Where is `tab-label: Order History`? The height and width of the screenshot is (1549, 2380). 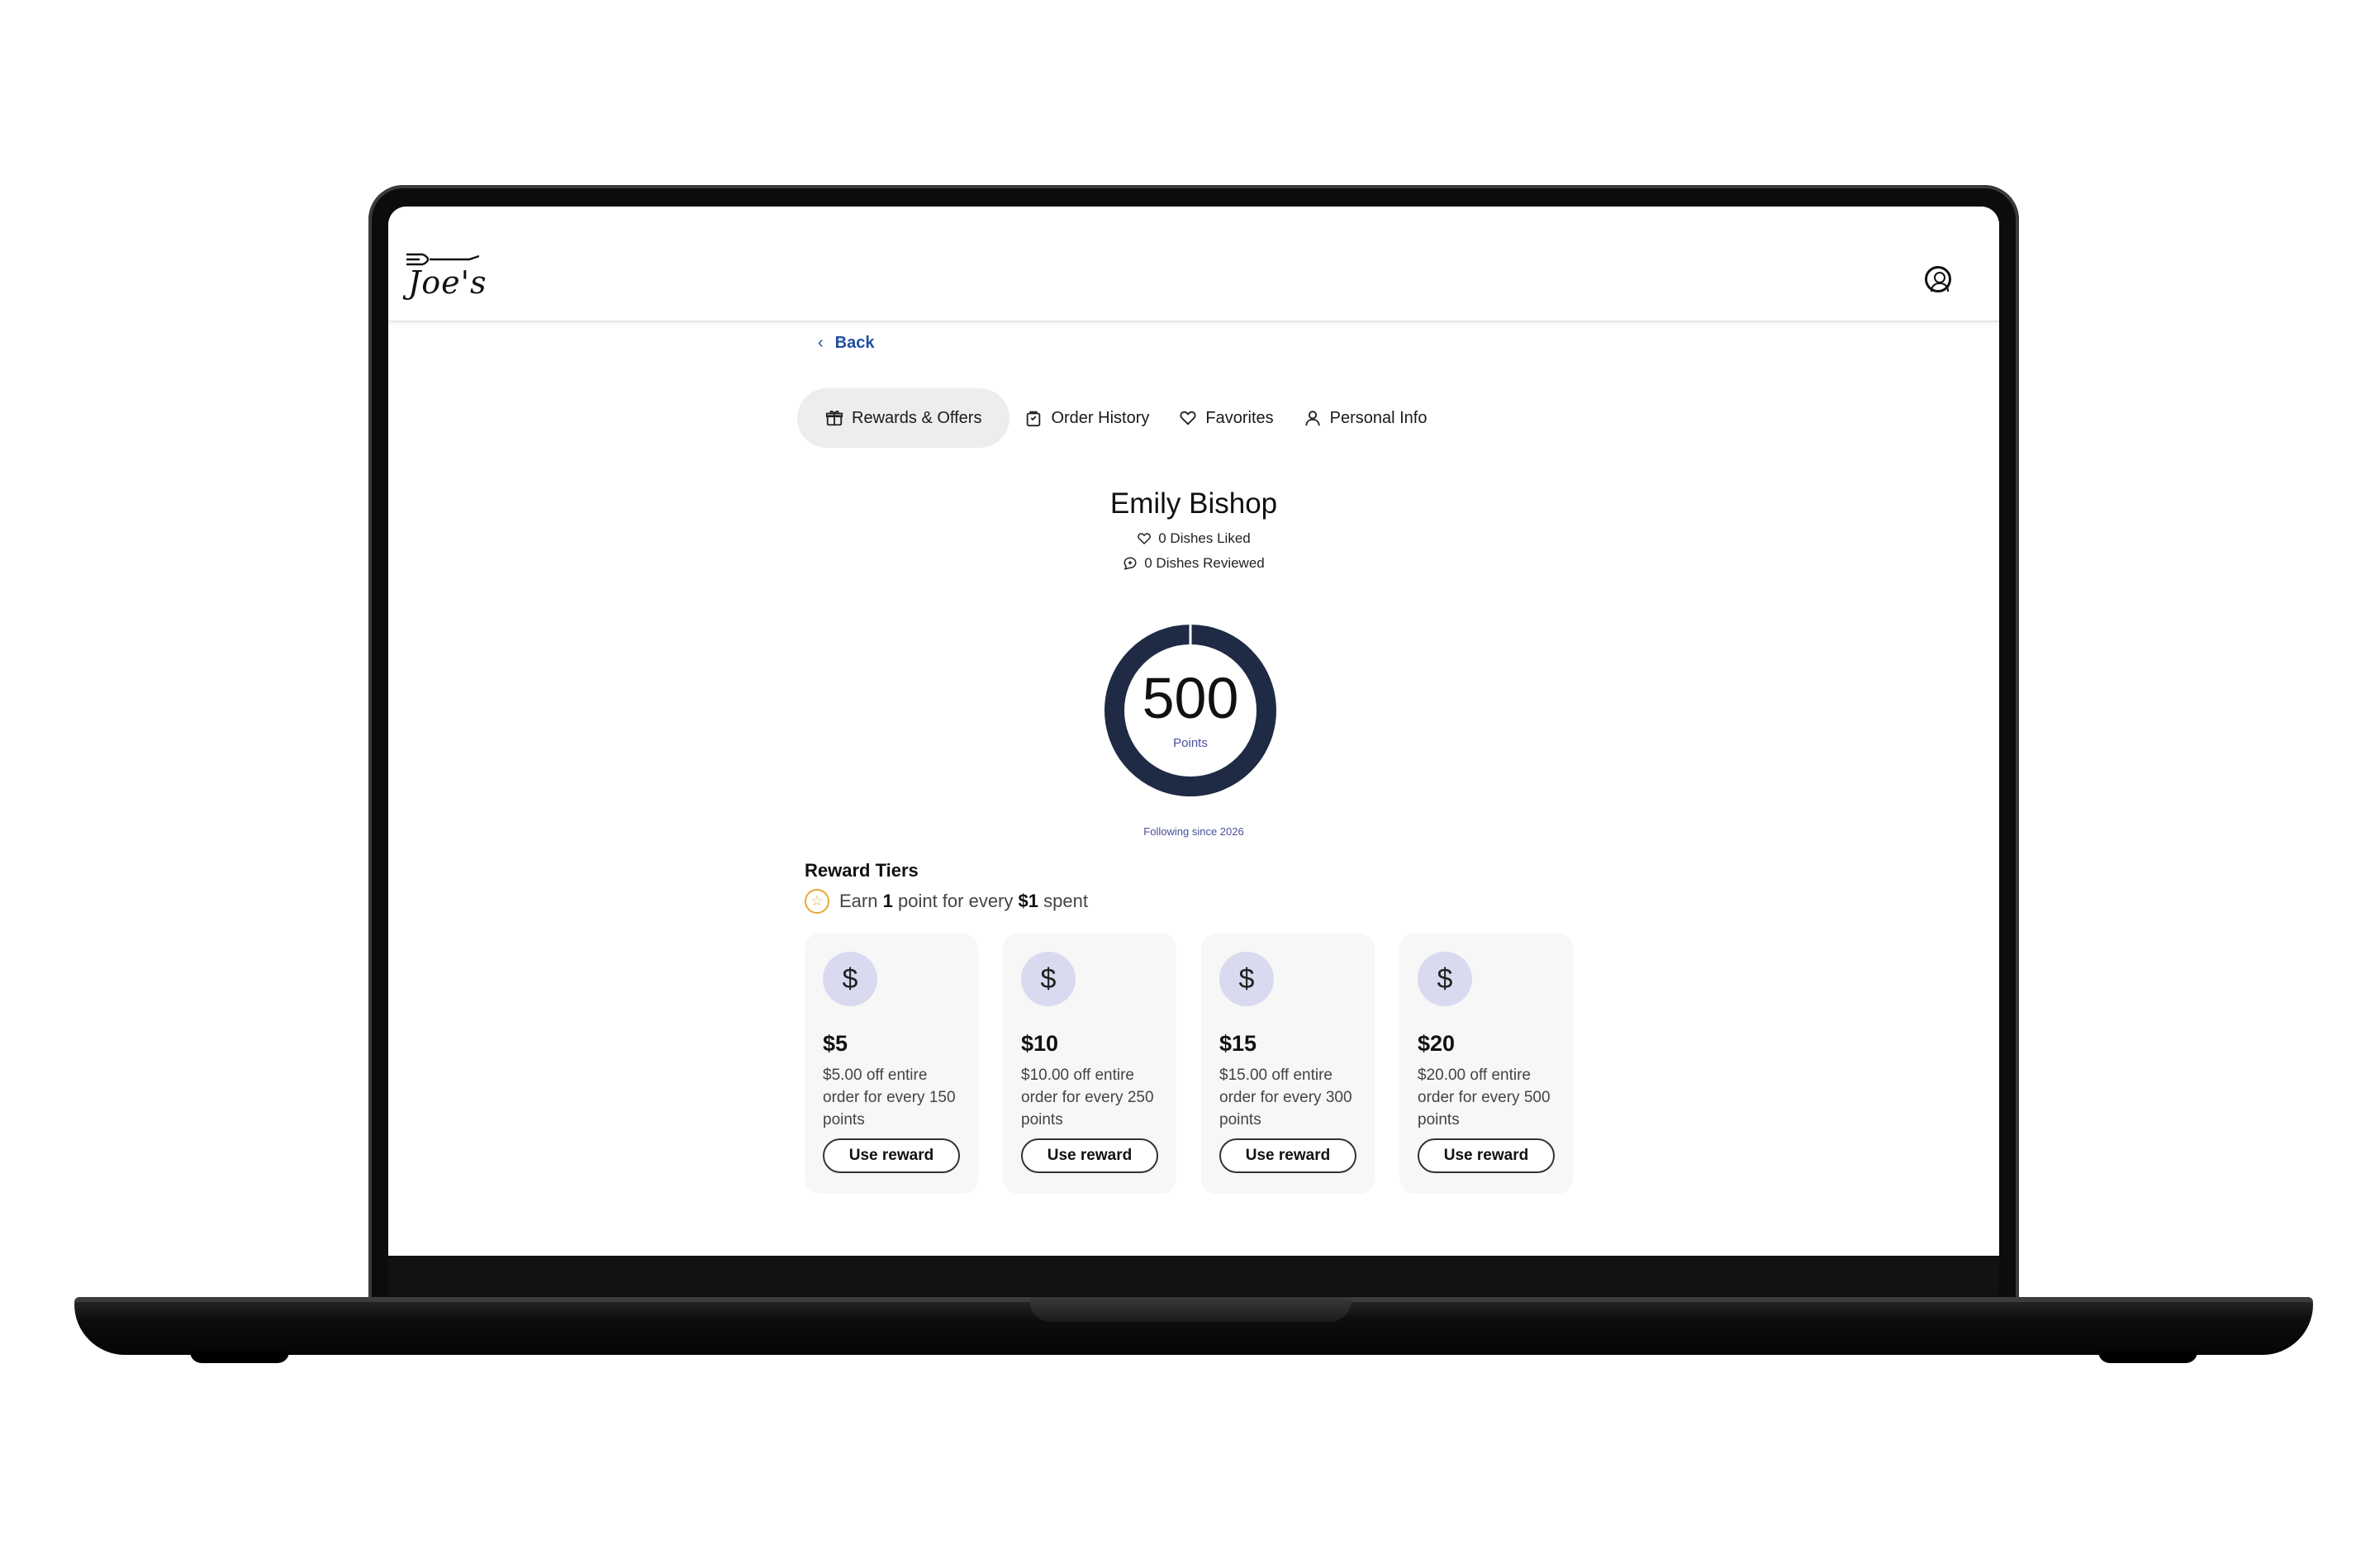
tab-label: Order History is located at coordinates (1100, 417).